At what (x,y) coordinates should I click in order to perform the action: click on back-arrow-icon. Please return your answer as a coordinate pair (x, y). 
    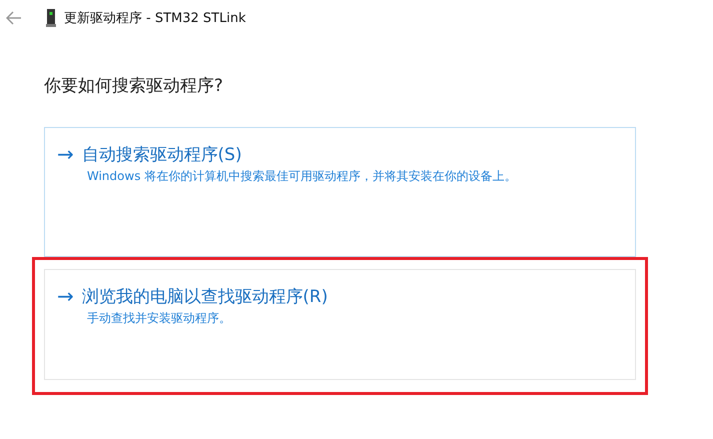
    Looking at the image, I should click on (14, 18).